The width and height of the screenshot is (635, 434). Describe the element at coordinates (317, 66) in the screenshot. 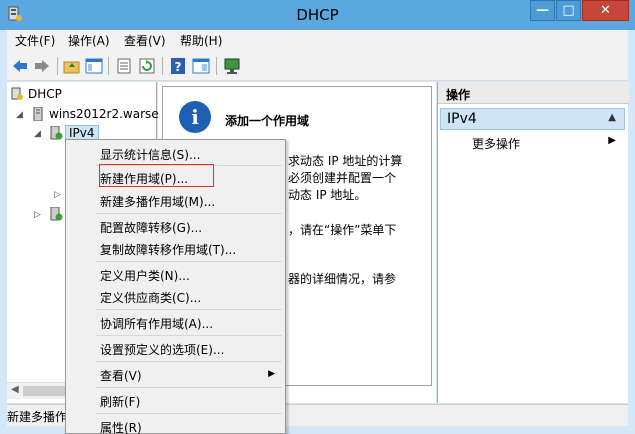

I see `toolbar: ?` at that location.